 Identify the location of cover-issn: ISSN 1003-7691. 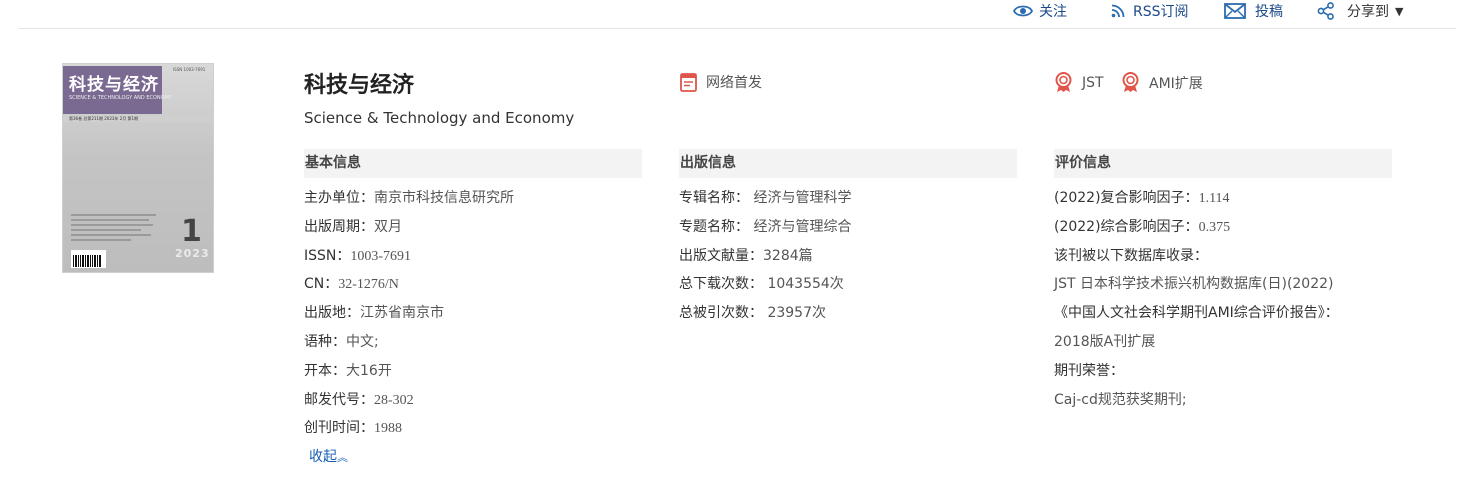
(189, 69).